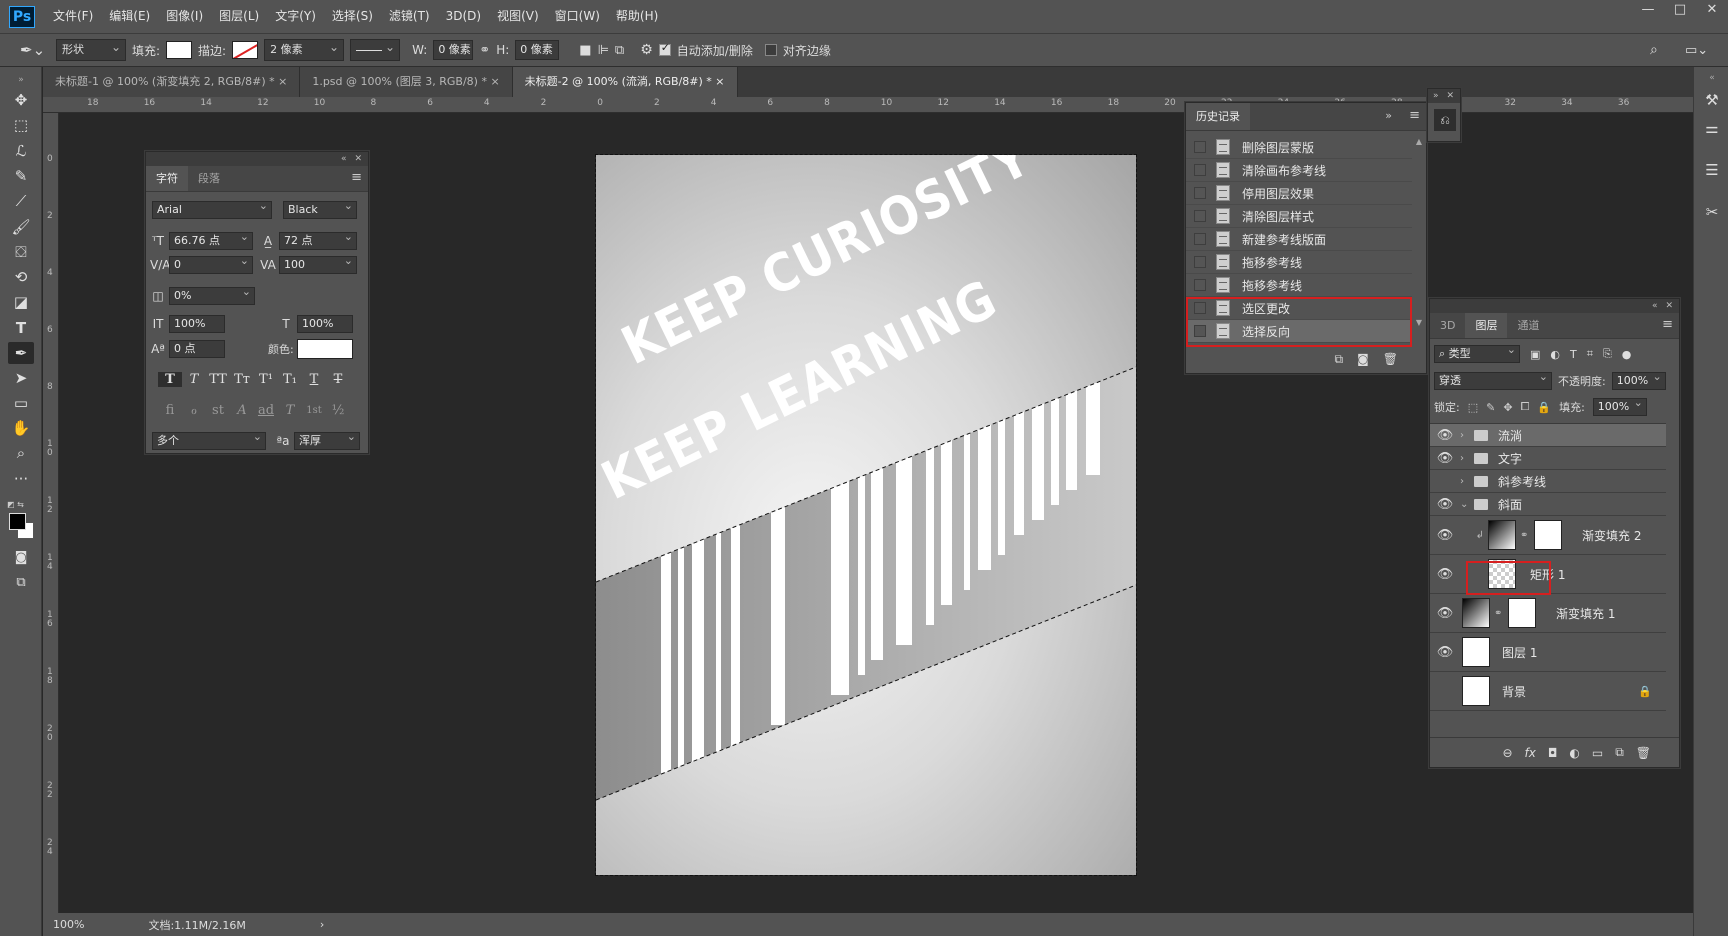  Describe the element at coordinates (1712, 11) in the screenshot. I see `close-button: ✕` at that location.